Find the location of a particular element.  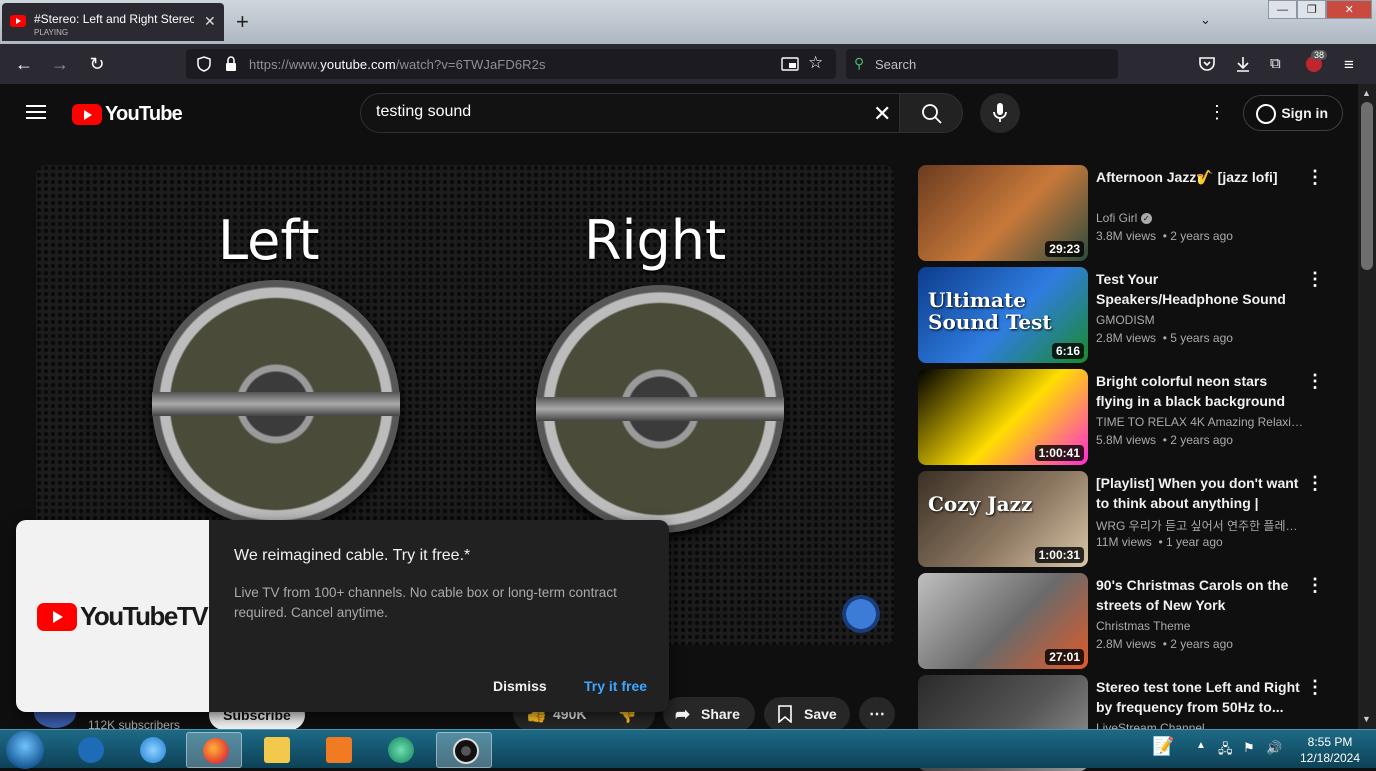

dismiss-button: Dismiss is located at coordinates (520, 686).